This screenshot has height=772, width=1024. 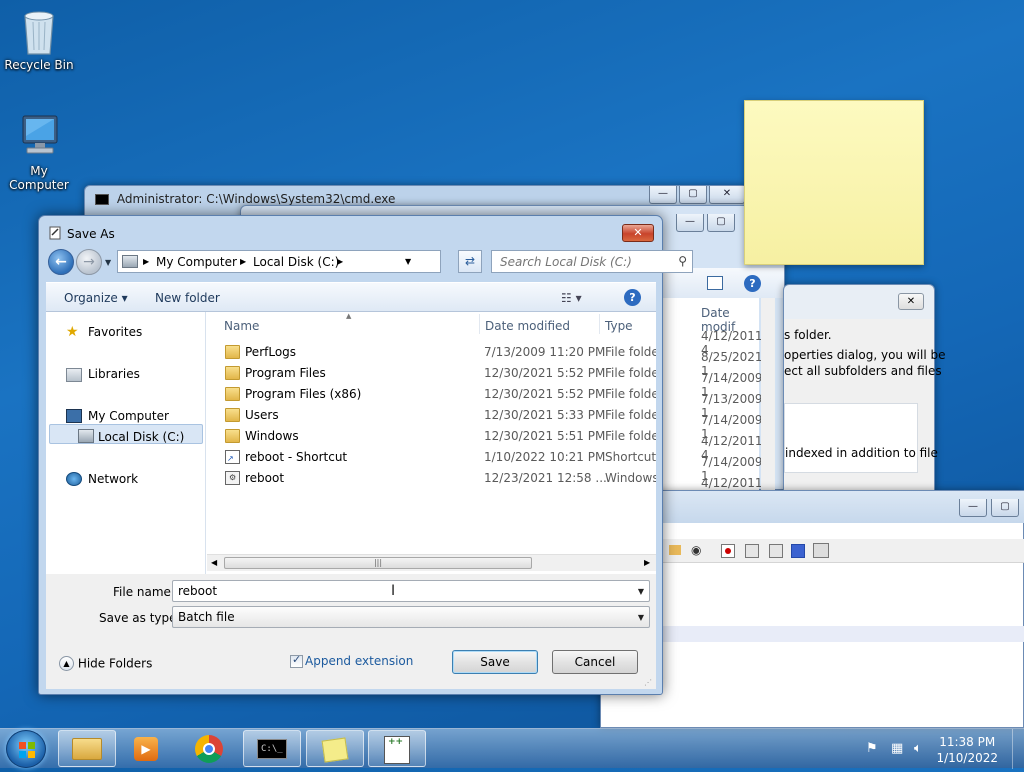 What do you see at coordinates (897, 748) in the screenshot?
I see `network-icon: ▦` at bounding box center [897, 748].